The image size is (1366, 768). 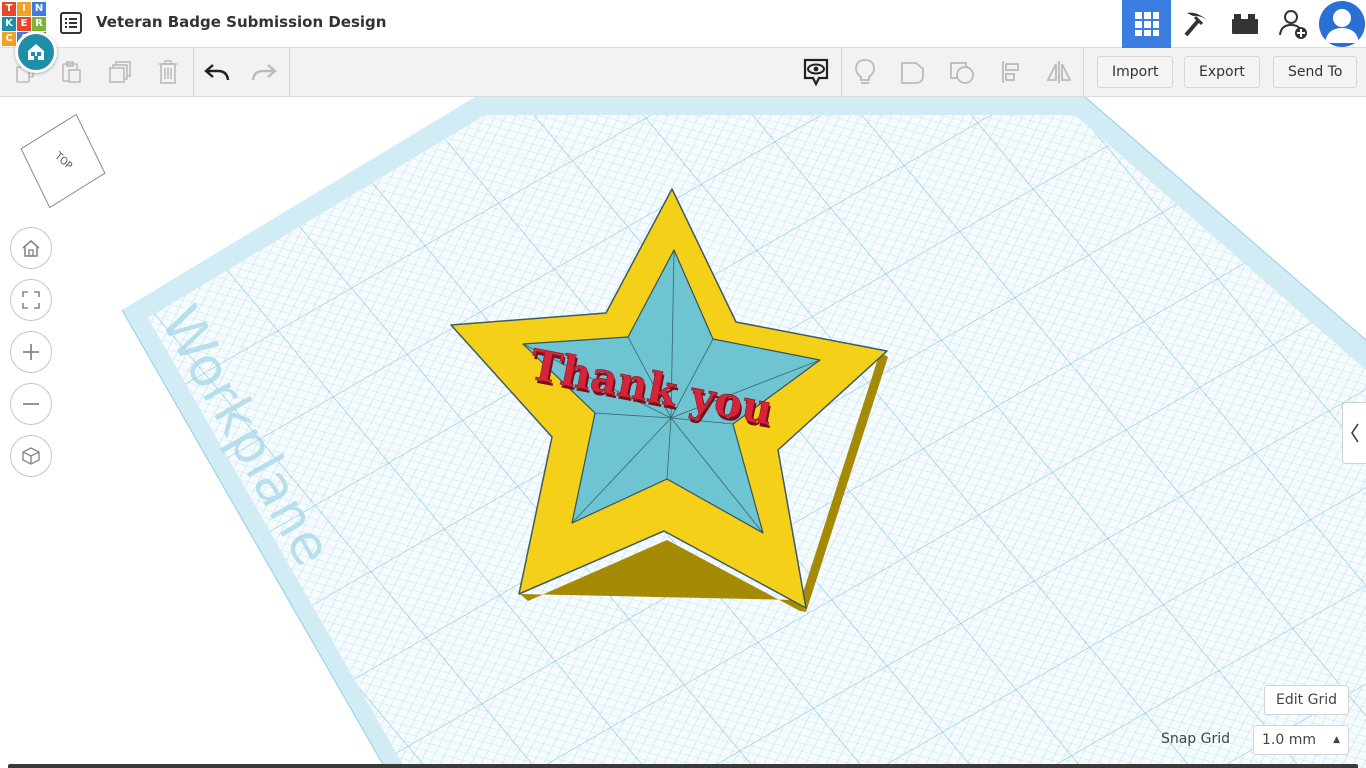 I want to click on design-list-icon, so click(x=71, y=23).